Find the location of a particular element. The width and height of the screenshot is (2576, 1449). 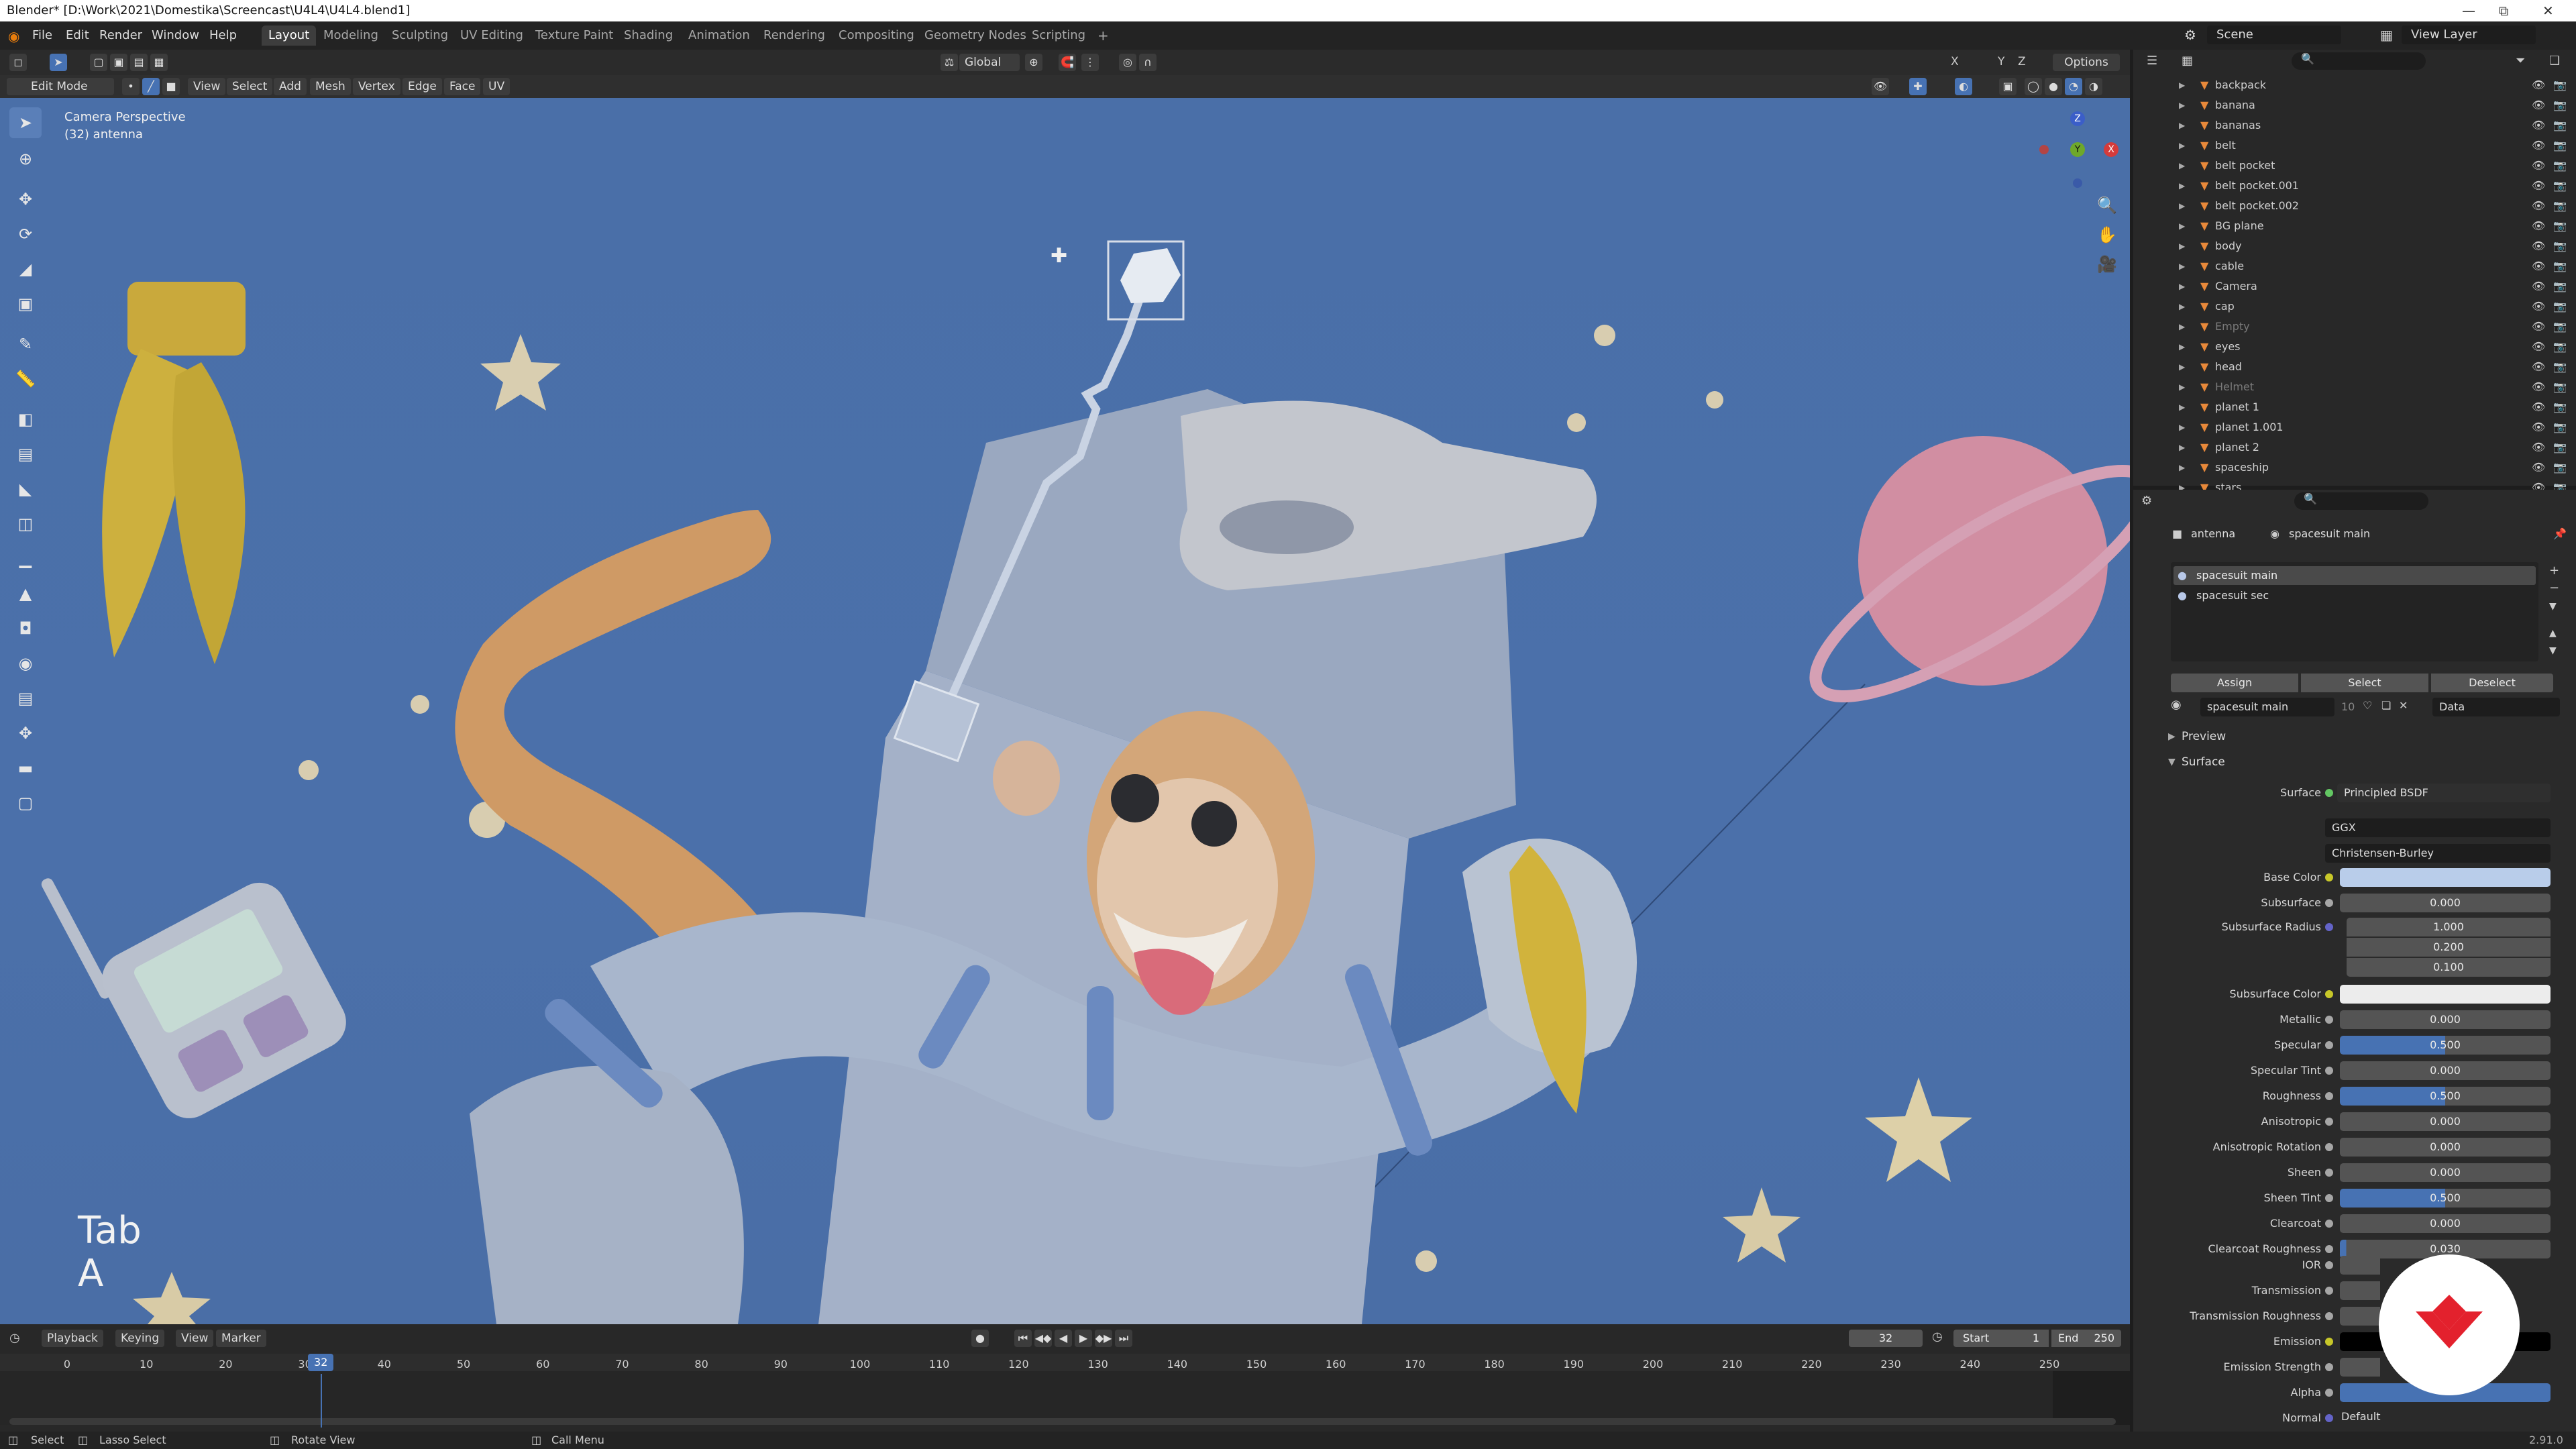

edge-select-icon: ╱ is located at coordinates (151, 86).